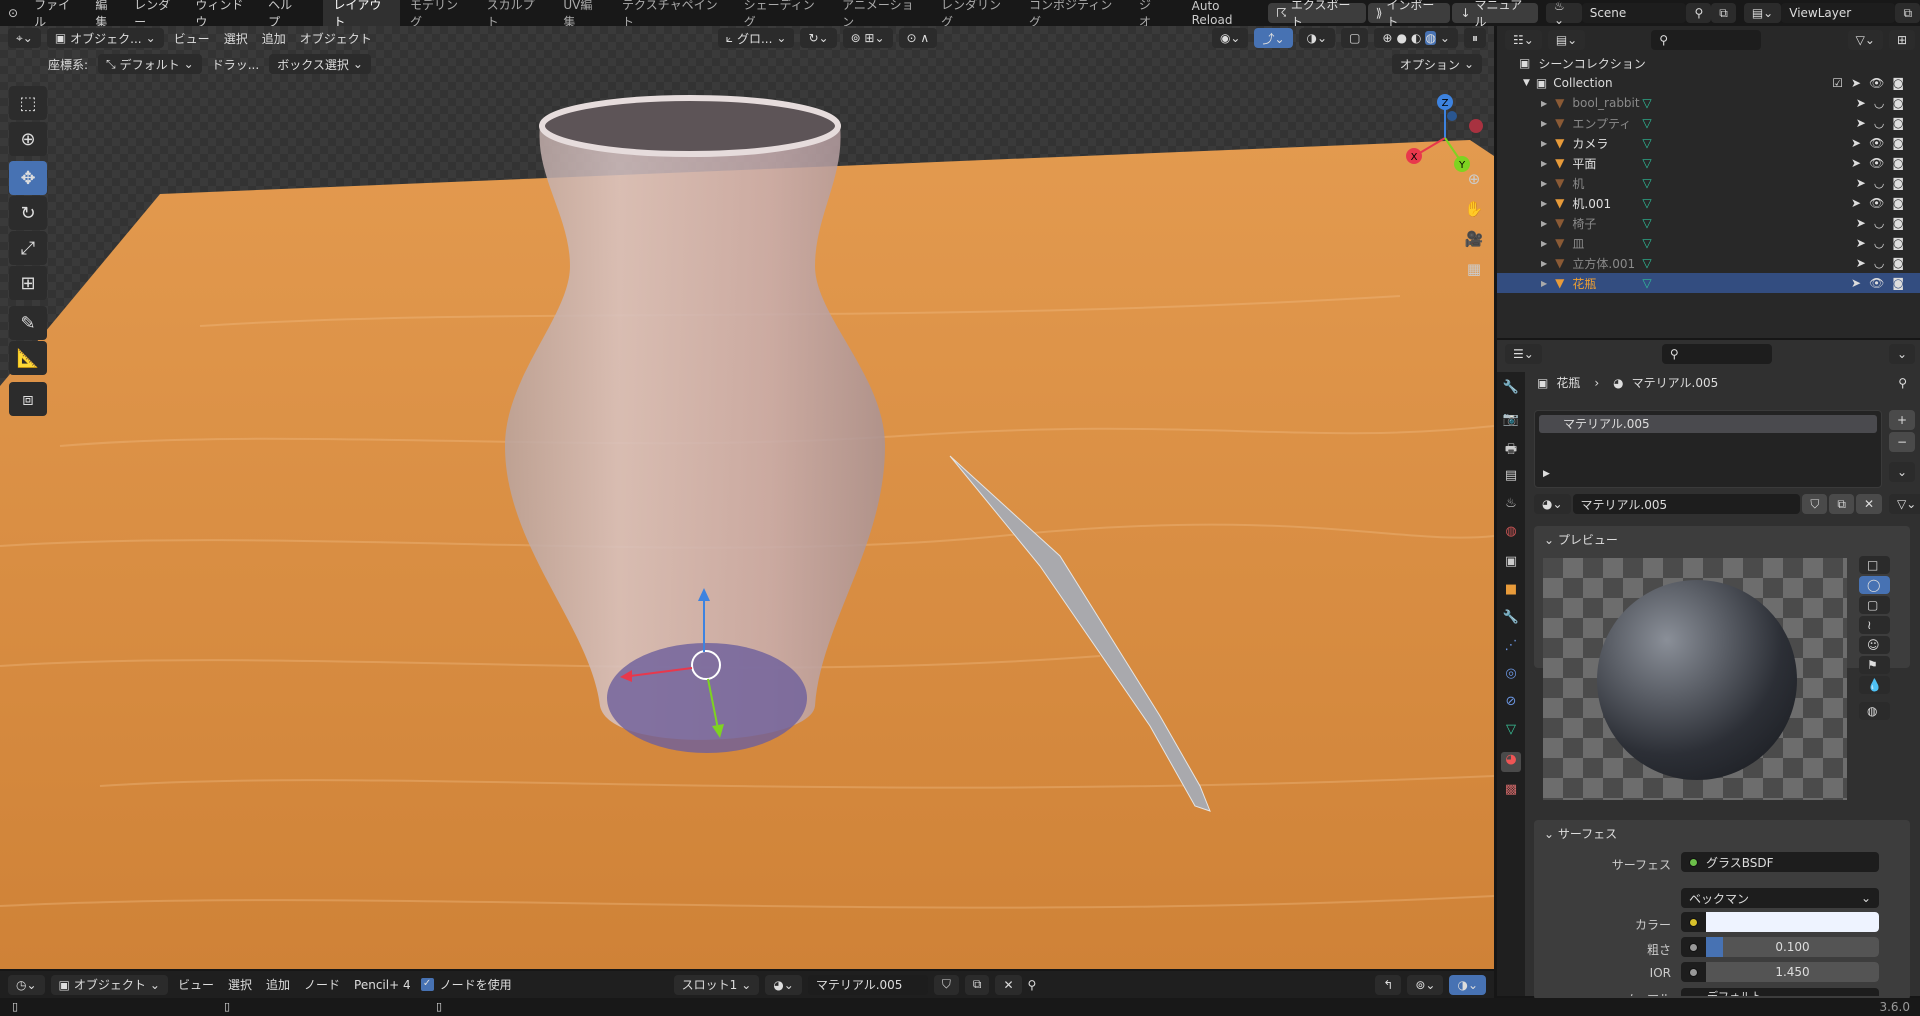 Image resolution: width=1920 pixels, height=1016 pixels. I want to click on new-collection-icon: ⊞, so click(1901, 40).